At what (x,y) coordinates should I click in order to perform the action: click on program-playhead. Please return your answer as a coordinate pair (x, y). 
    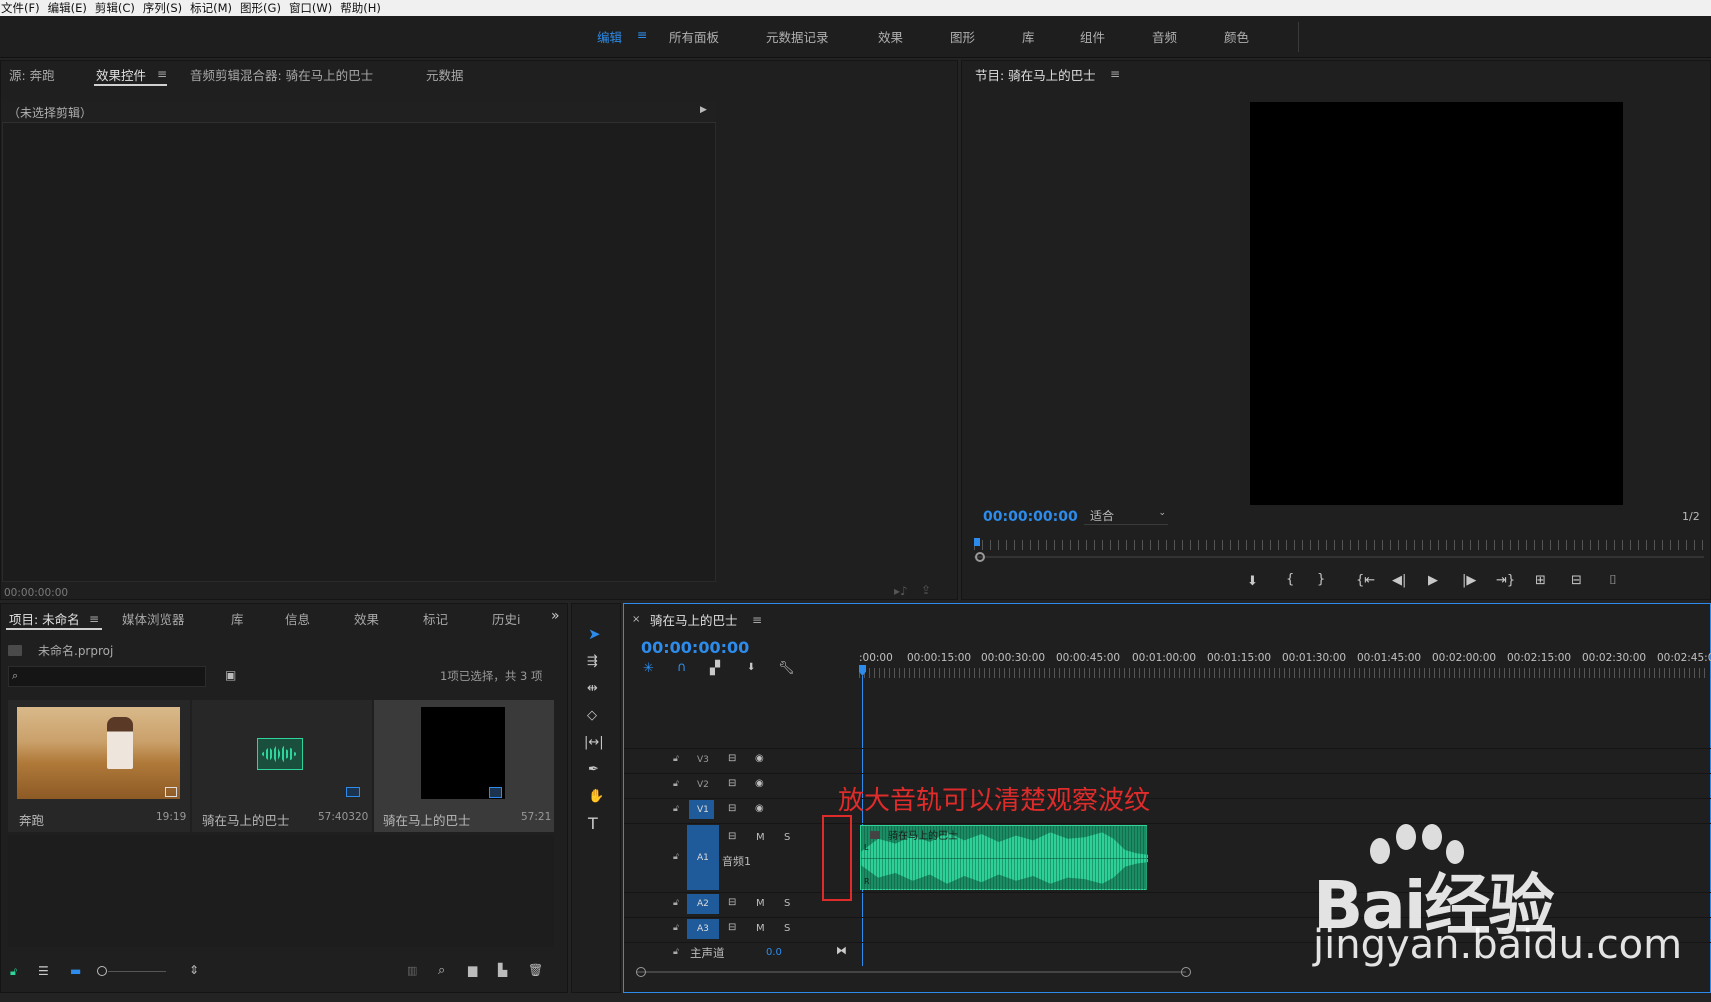
    Looking at the image, I should click on (977, 542).